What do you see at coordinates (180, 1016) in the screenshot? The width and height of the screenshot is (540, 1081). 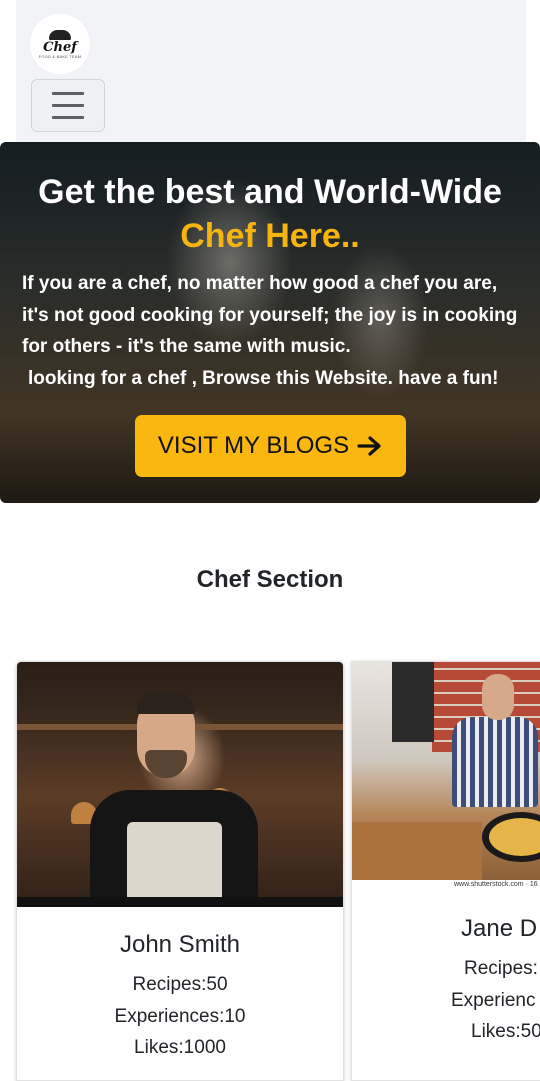 I see `chef-experiences: Experiences:10` at bounding box center [180, 1016].